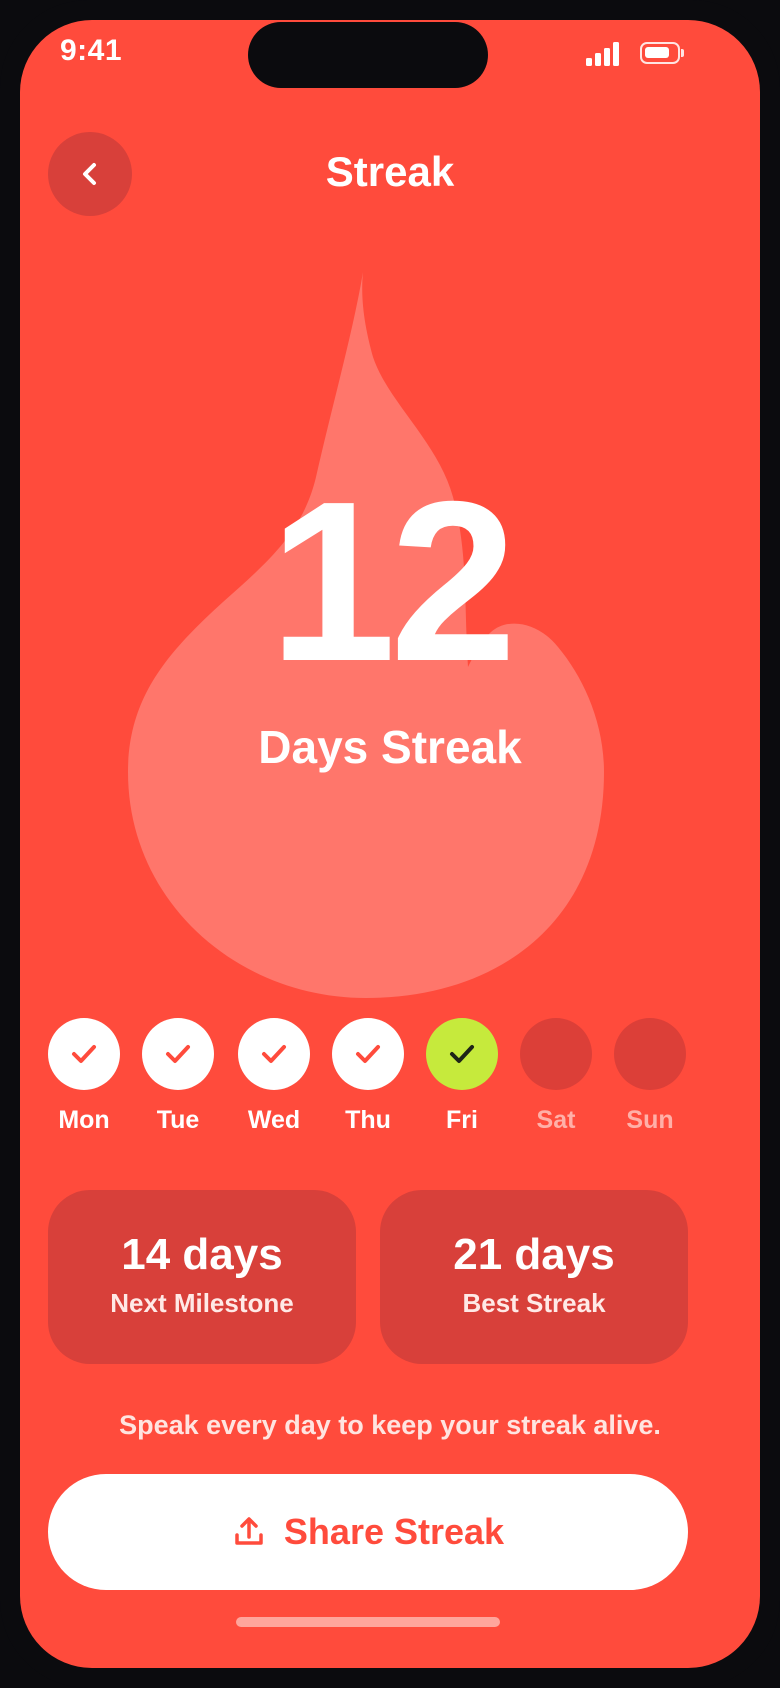  Describe the element at coordinates (534, 1303) in the screenshot. I see `best-streak-caption: Best Streak` at that location.